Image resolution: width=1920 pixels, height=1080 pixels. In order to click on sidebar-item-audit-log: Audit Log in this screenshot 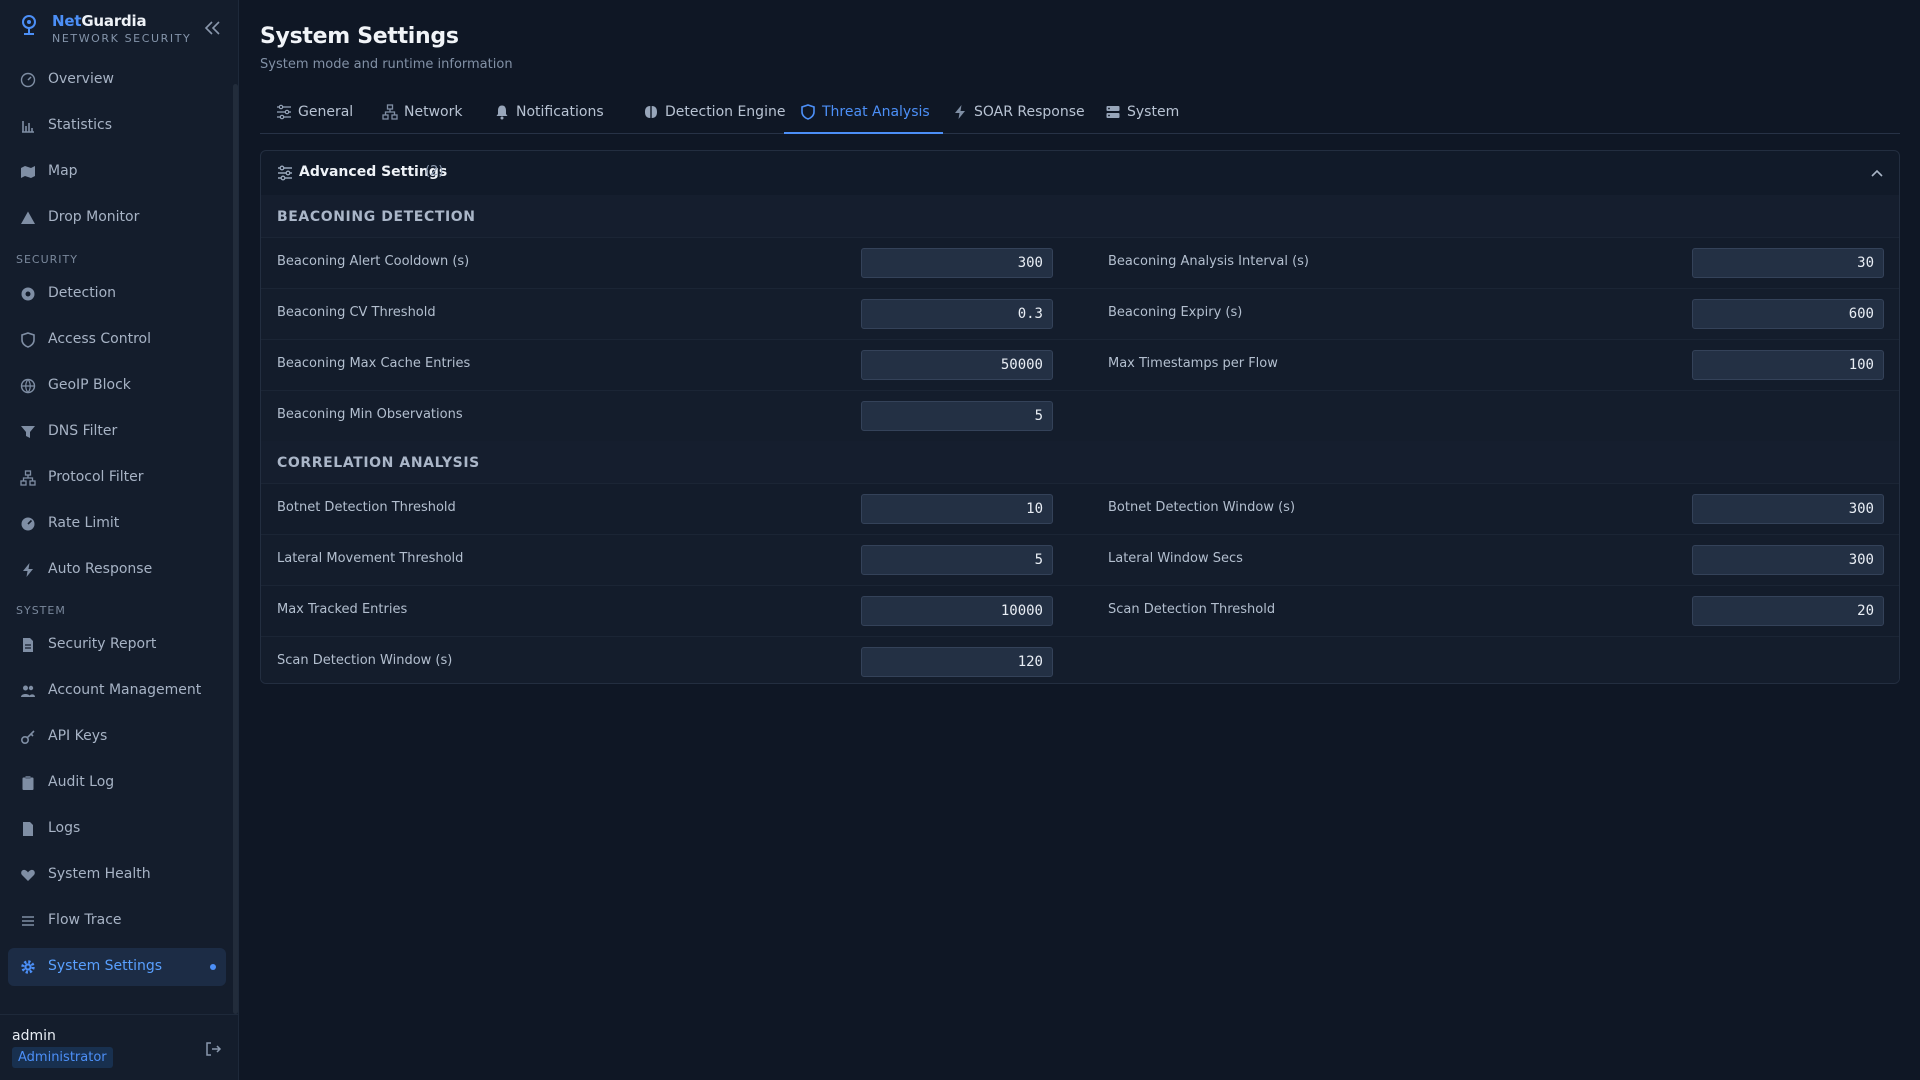, I will do `click(117, 783)`.